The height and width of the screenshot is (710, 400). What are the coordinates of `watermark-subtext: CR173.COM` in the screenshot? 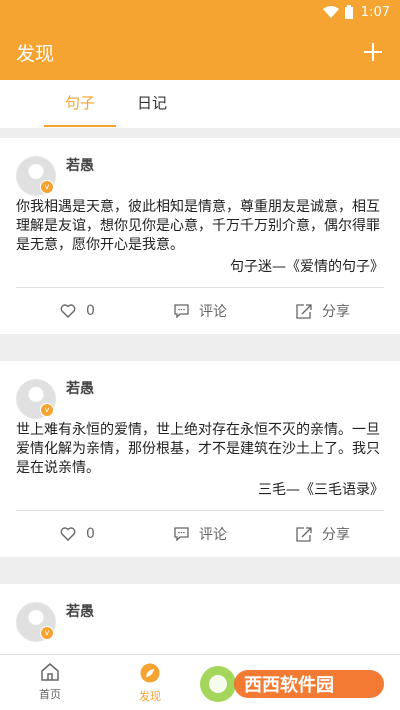 It's located at (339, 702).